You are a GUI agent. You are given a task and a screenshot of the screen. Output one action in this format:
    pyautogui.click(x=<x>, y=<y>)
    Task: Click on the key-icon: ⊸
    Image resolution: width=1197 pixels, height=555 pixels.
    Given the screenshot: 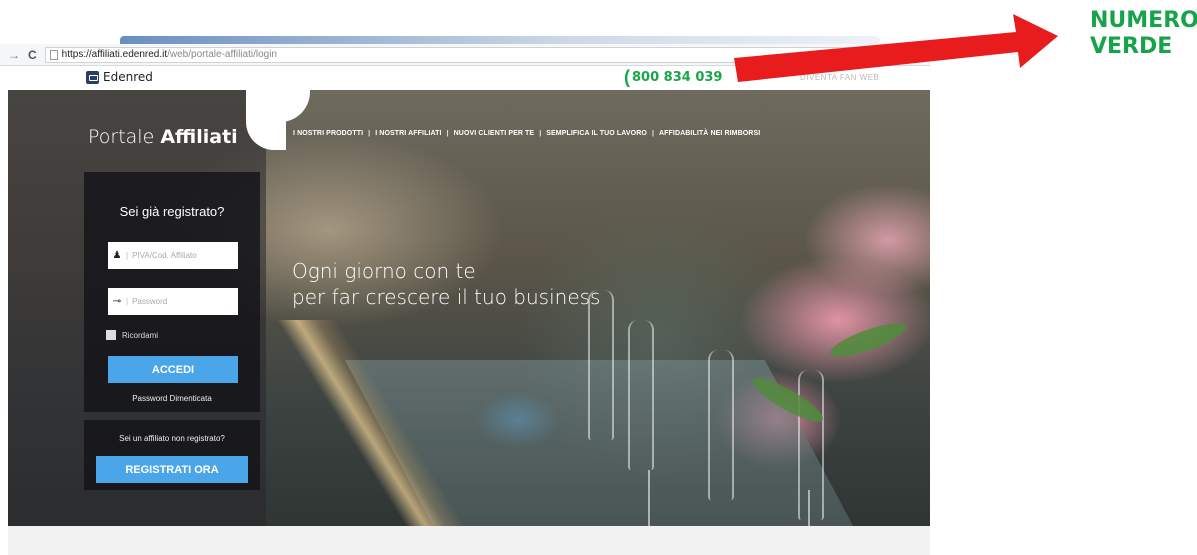 What is the action you would take?
    pyautogui.click(x=117, y=301)
    